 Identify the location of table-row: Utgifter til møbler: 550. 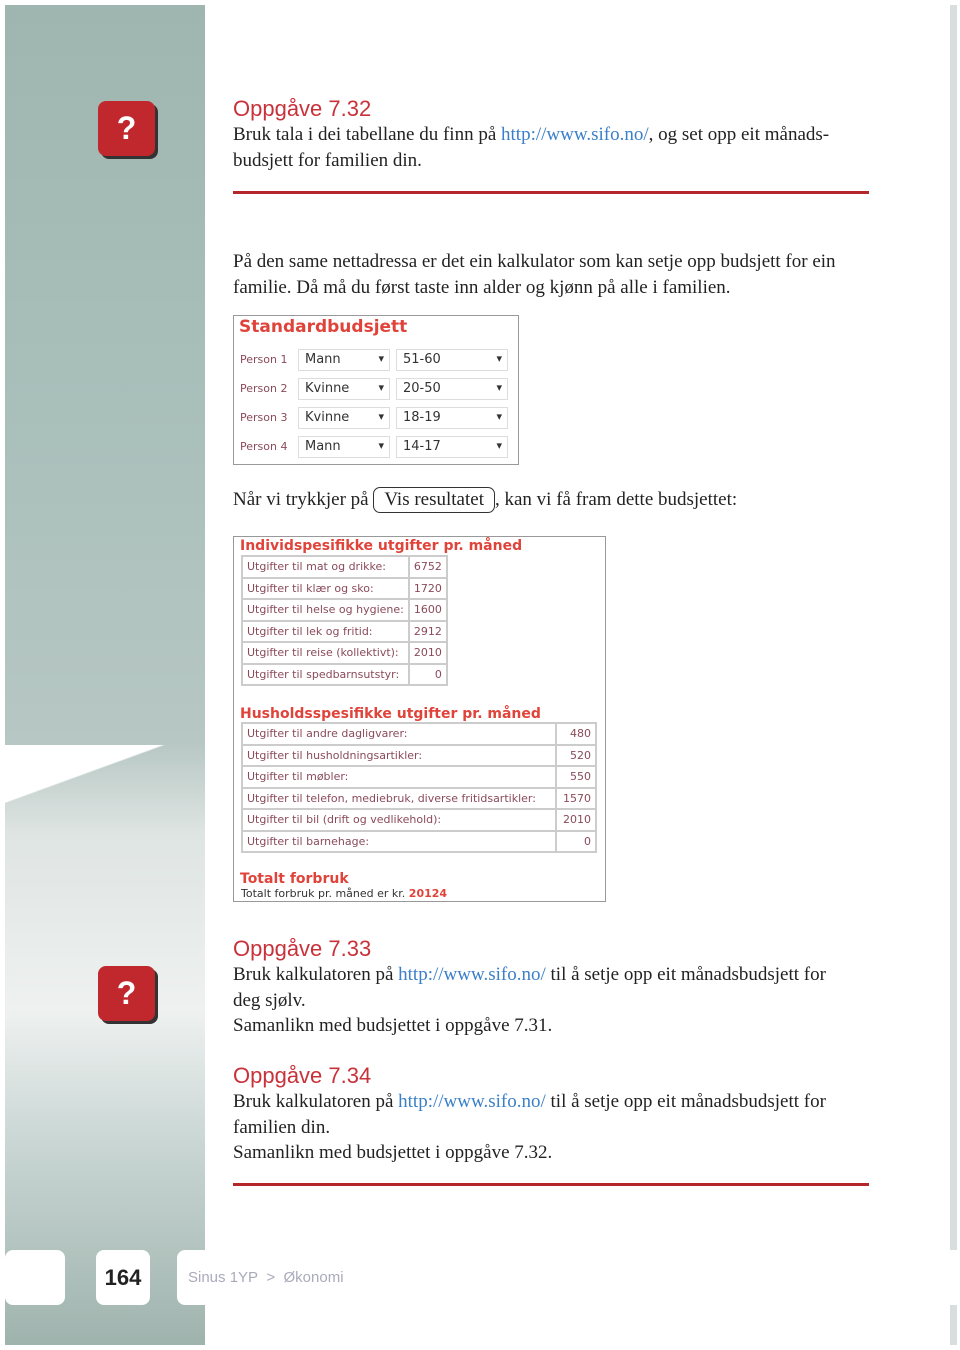
(418, 777).